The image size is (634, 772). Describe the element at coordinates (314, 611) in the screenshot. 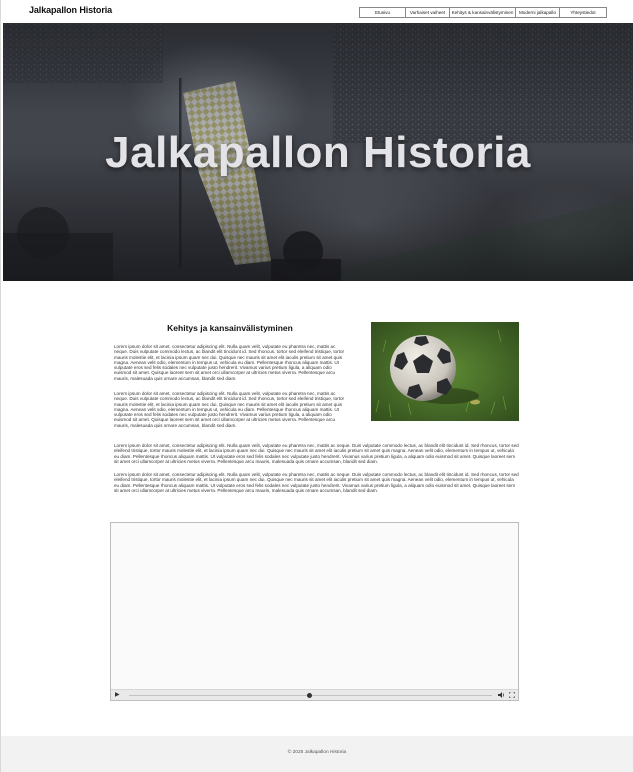

I see `video-player: ▶` at that location.